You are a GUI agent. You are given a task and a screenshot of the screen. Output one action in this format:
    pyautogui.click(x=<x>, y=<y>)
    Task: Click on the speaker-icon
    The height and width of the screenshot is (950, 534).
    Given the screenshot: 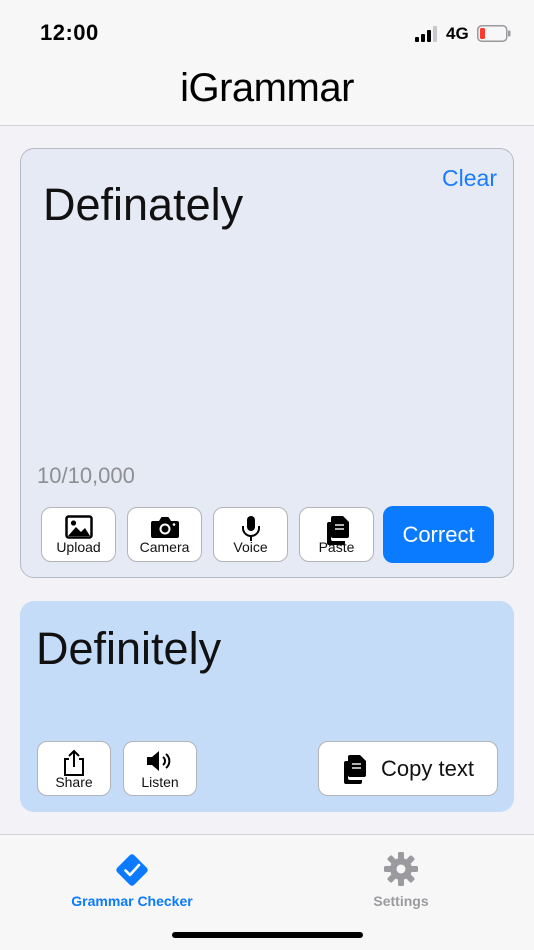 What is the action you would take?
    pyautogui.click(x=159, y=761)
    